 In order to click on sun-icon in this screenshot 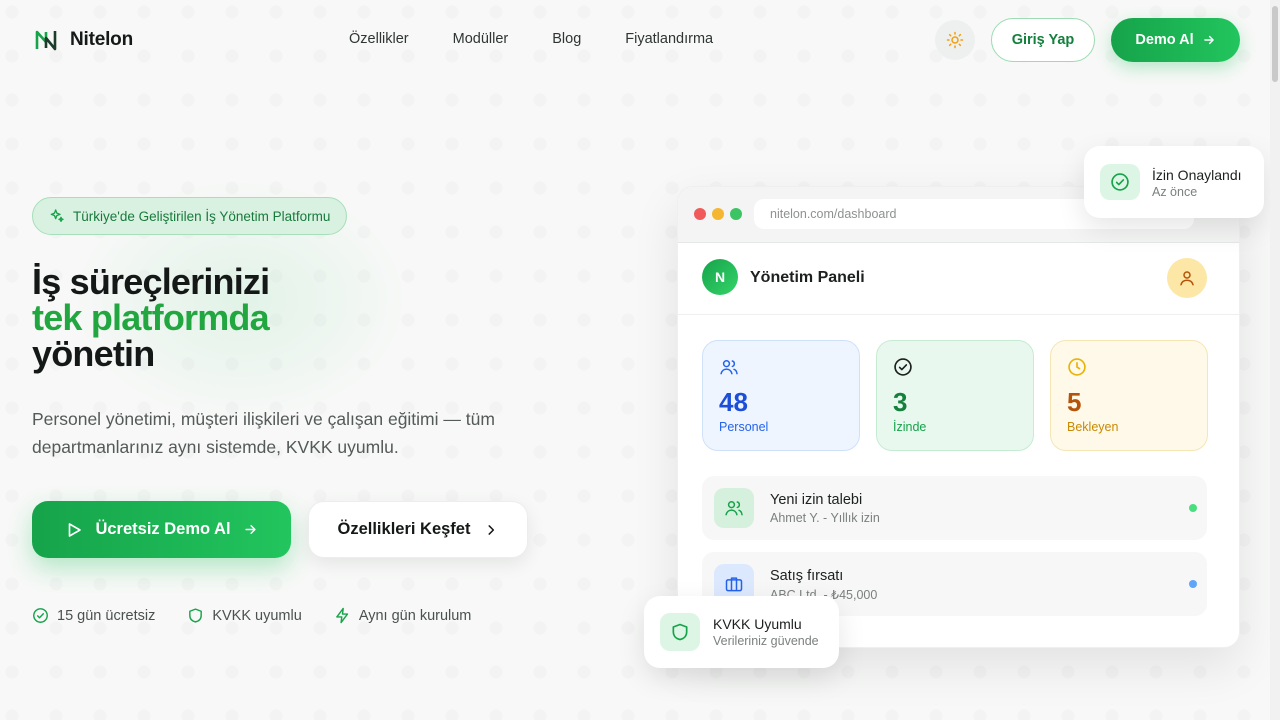, I will do `click(955, 40)`.